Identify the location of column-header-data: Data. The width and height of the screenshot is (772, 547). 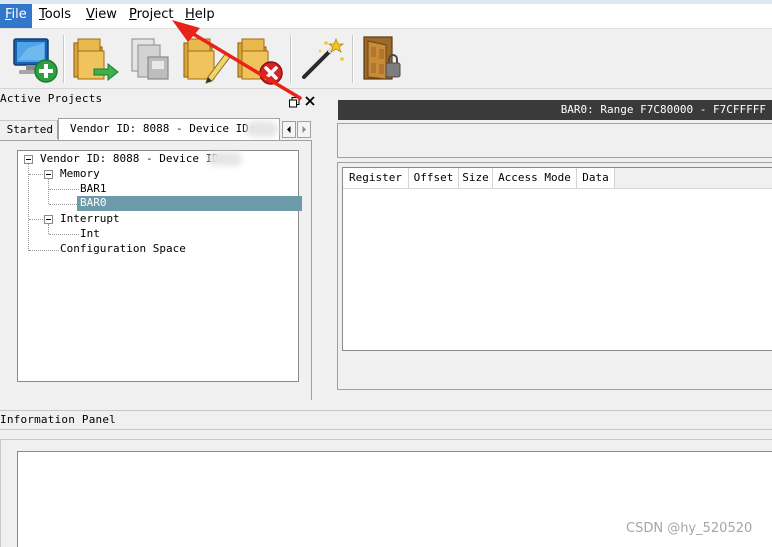
(596, 178).